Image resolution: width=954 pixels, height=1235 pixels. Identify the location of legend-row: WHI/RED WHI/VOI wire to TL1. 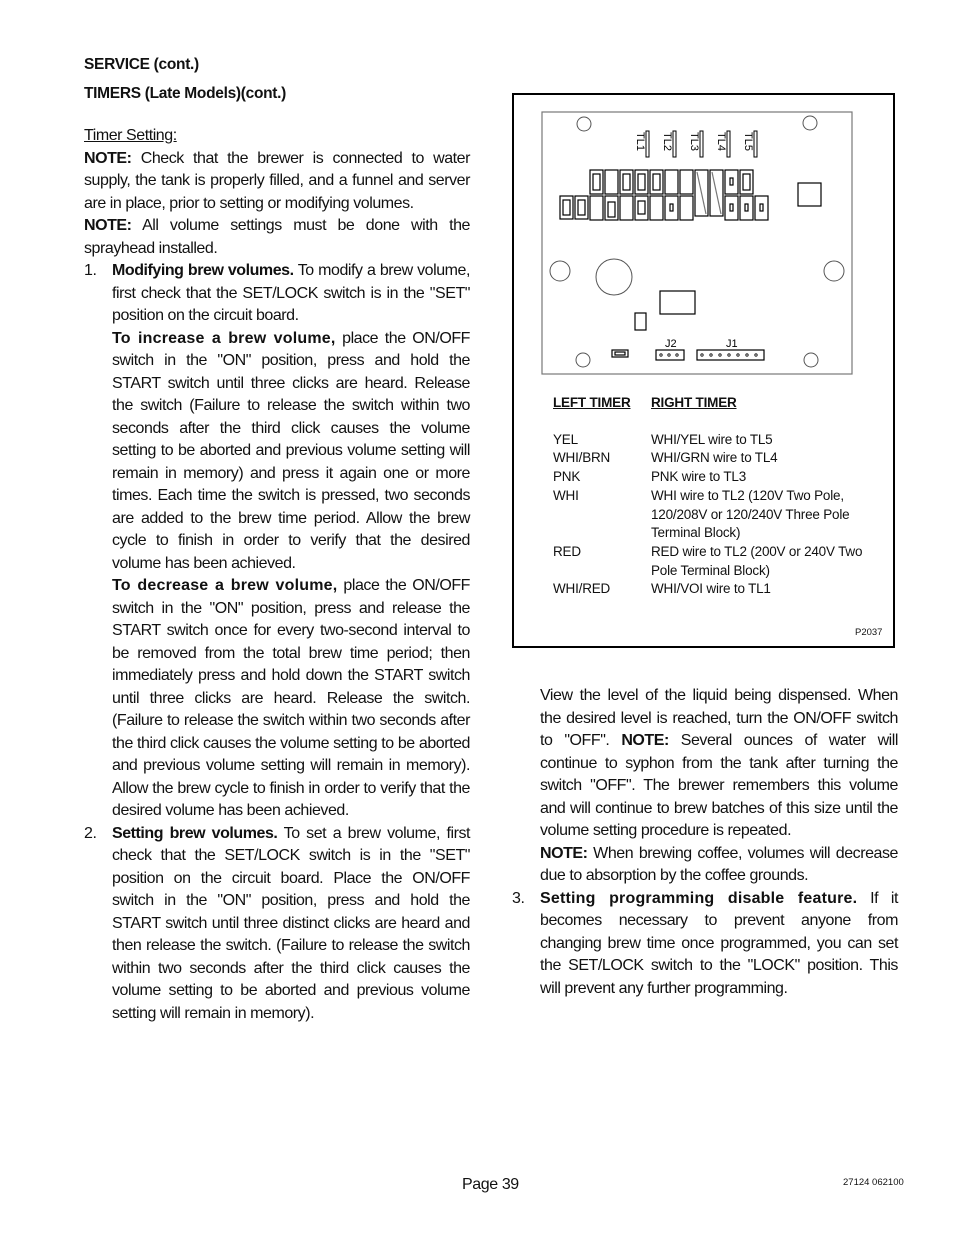
(717, 589).